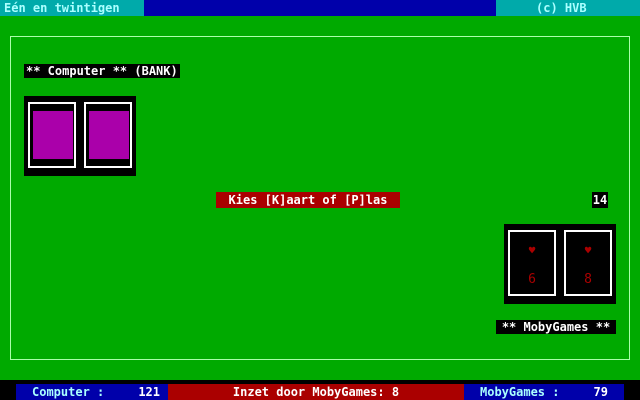 The height and width of the screenshot is (400, 640). I want to click on player-score-panel: MobyGames : 79, so click(544, 392).